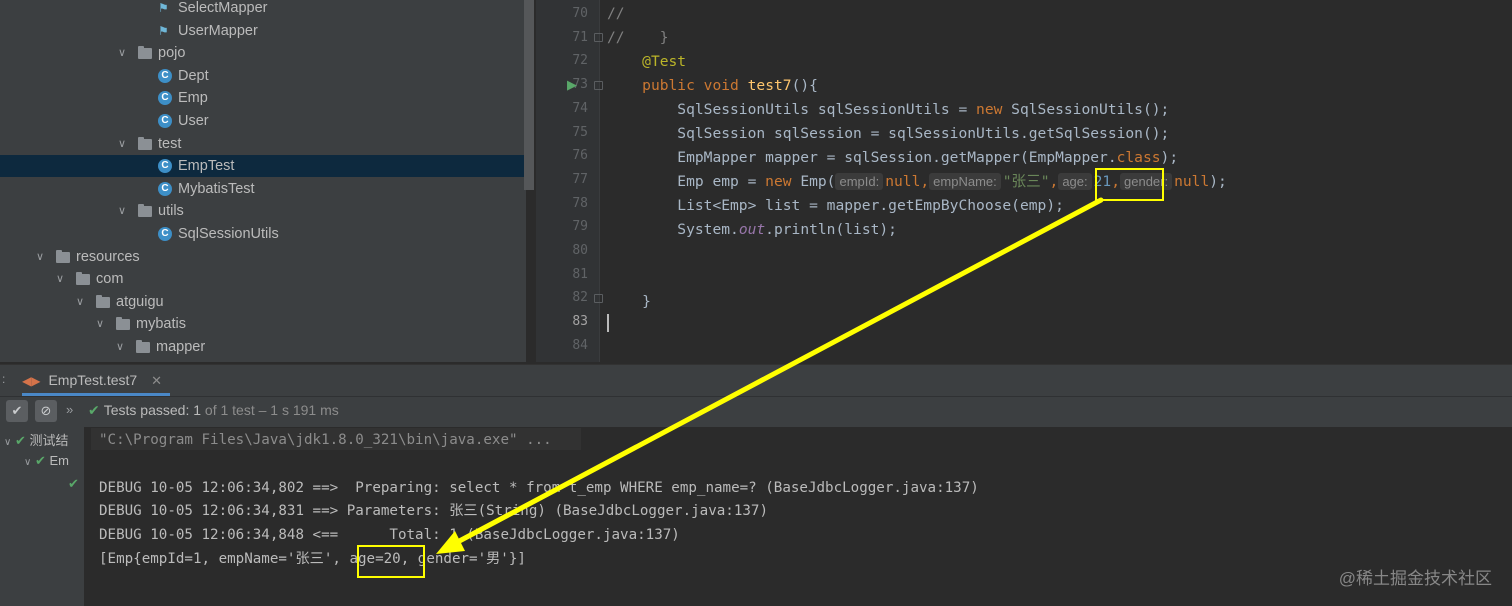 The height and width of the screenshot is (606, 1512). I want to click on tree-item-label: com, so click(110, 279).